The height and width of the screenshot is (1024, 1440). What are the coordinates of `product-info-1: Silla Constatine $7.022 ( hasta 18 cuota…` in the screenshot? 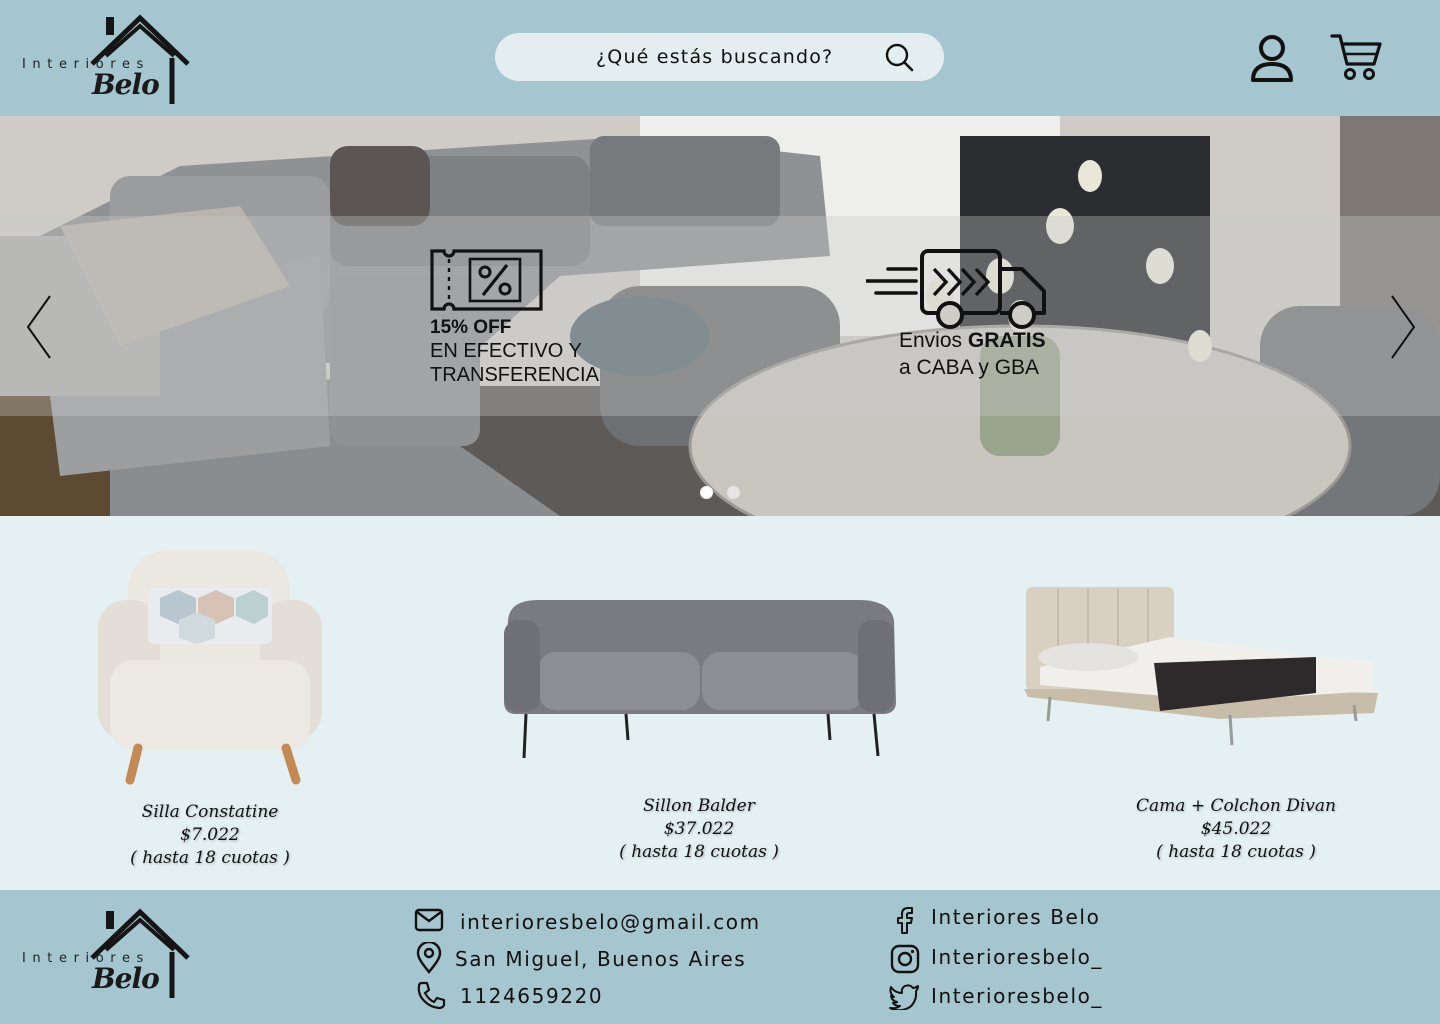 It's located at (210, 835).